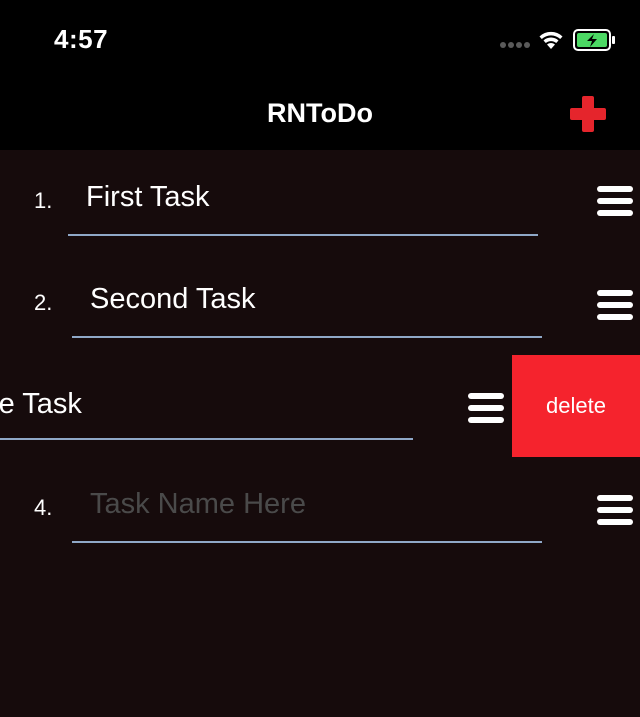  What do you see at coordinates (320, 40) in the screenshot?
I see `status-bar: 4:57` at bounding box center [320, 40].